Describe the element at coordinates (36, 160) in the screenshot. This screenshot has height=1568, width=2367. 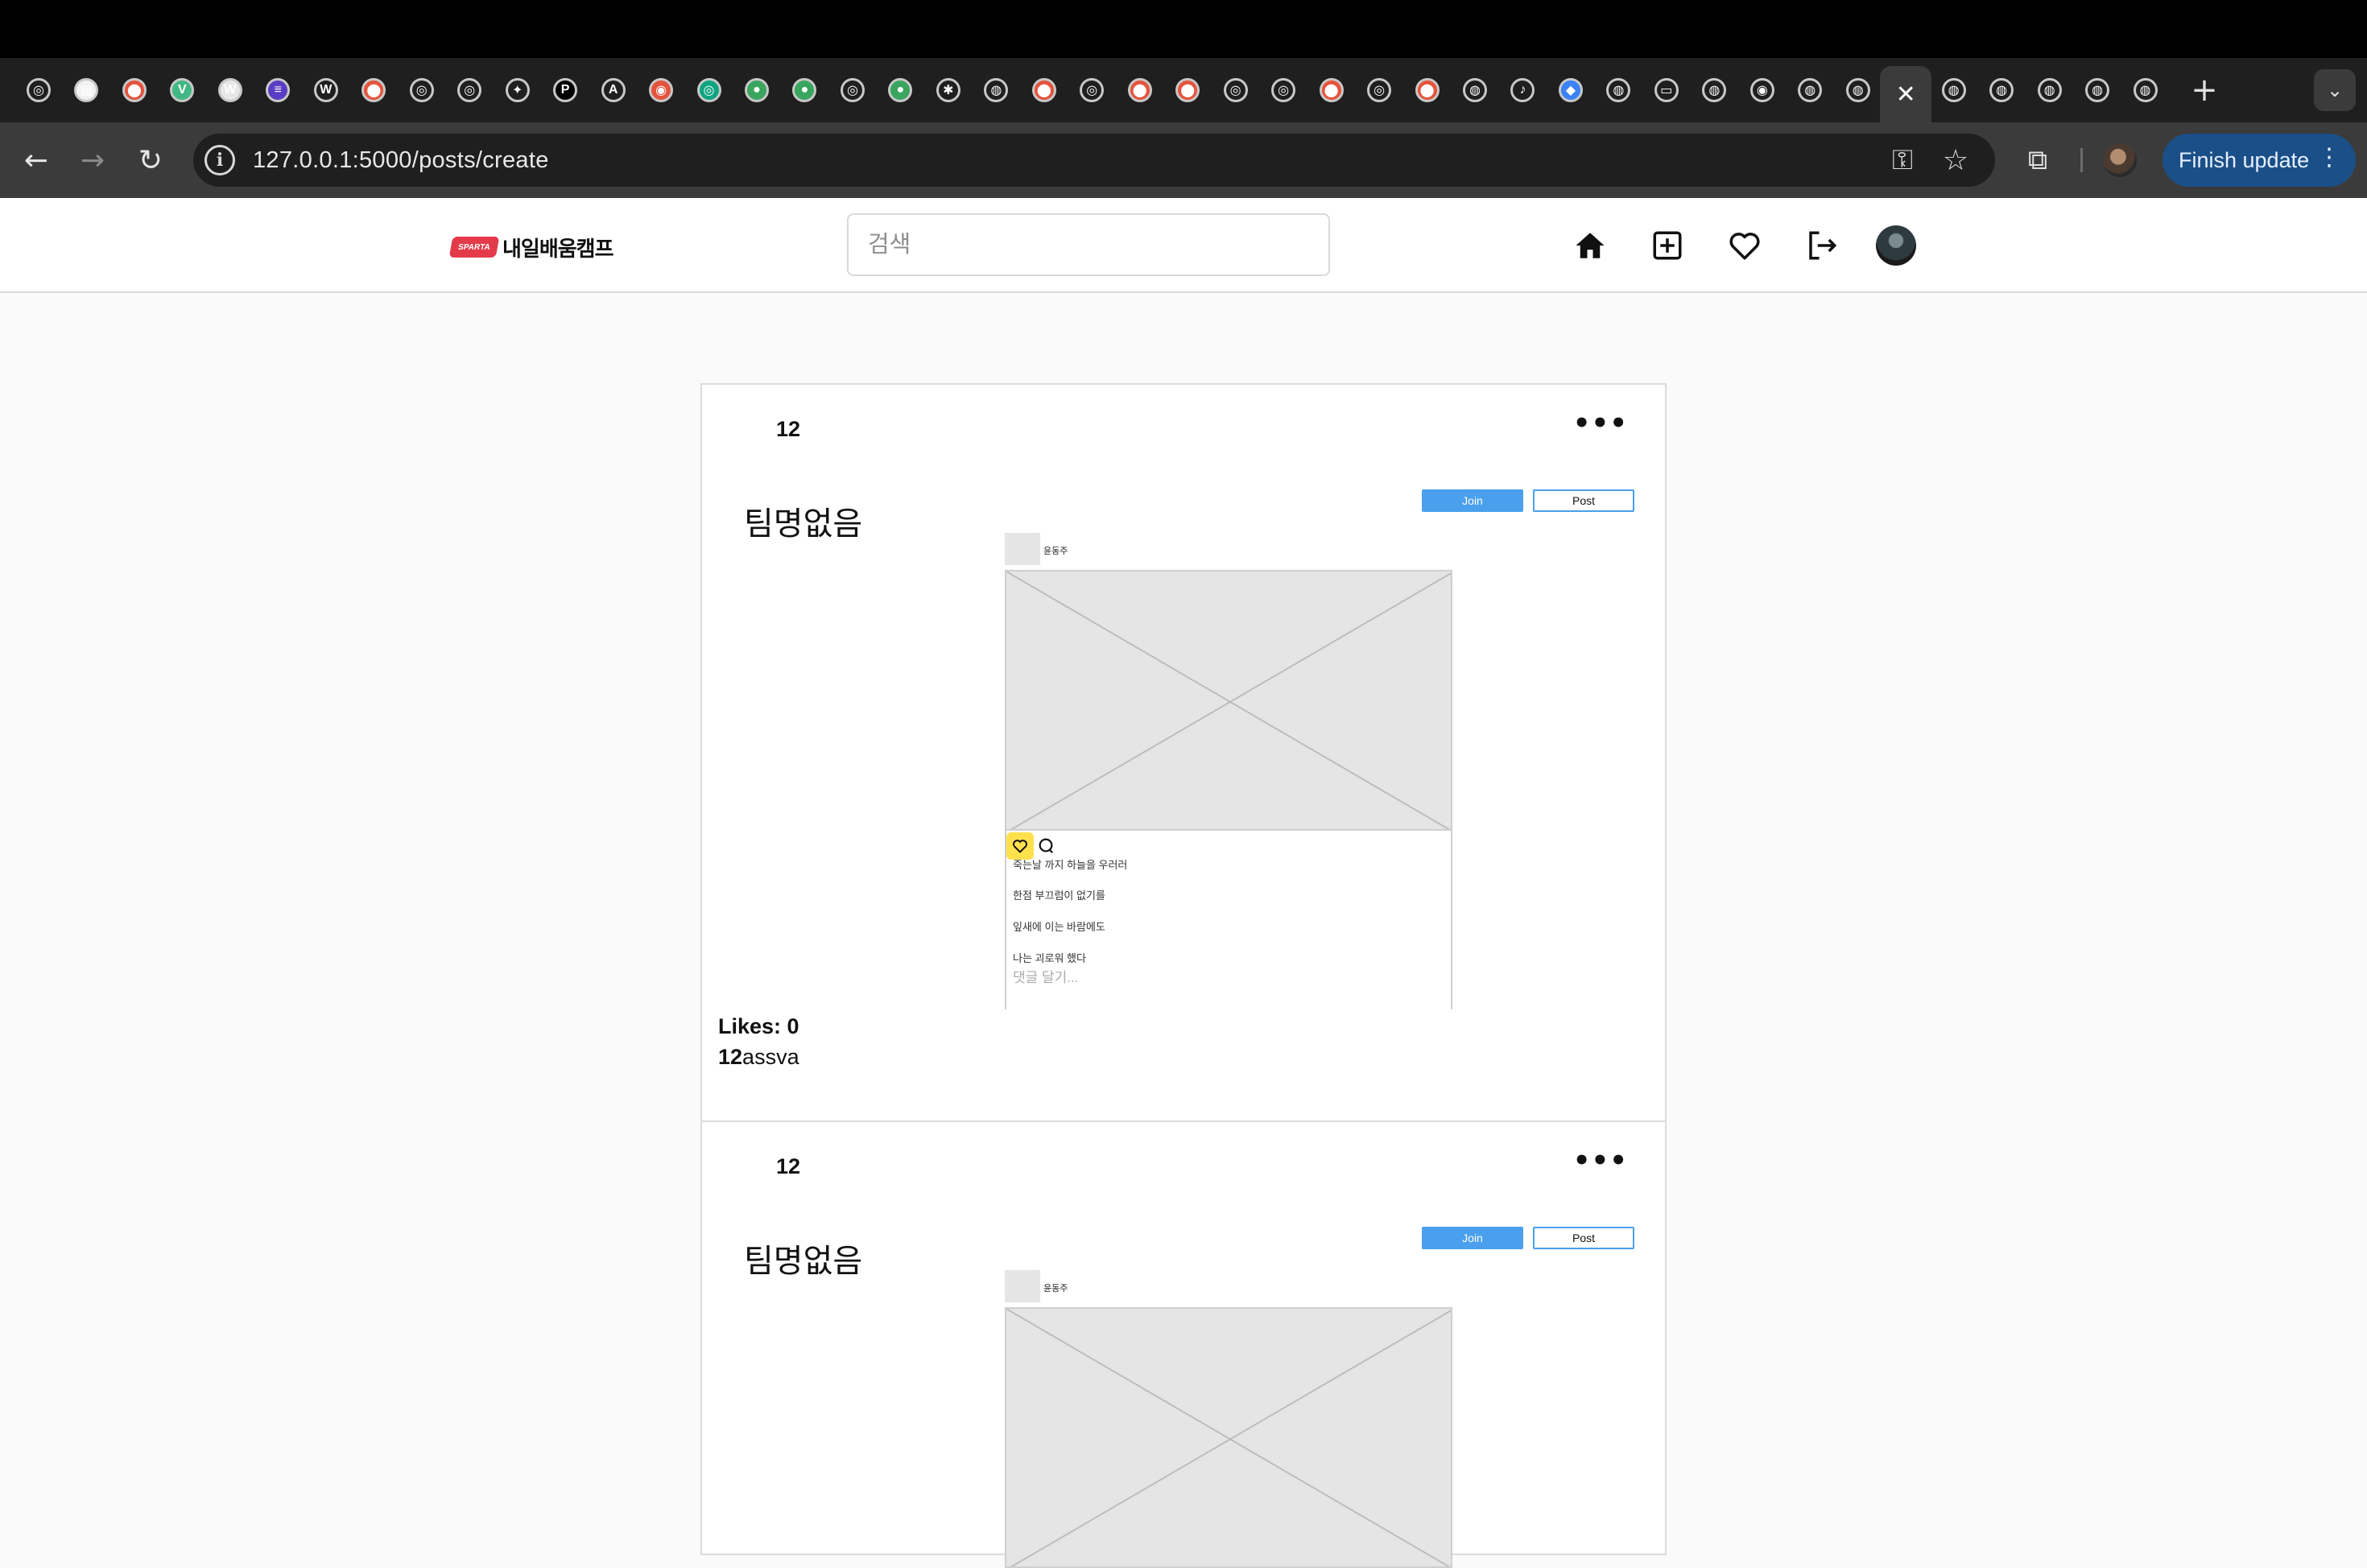
I see `back-button: ←` at that location.